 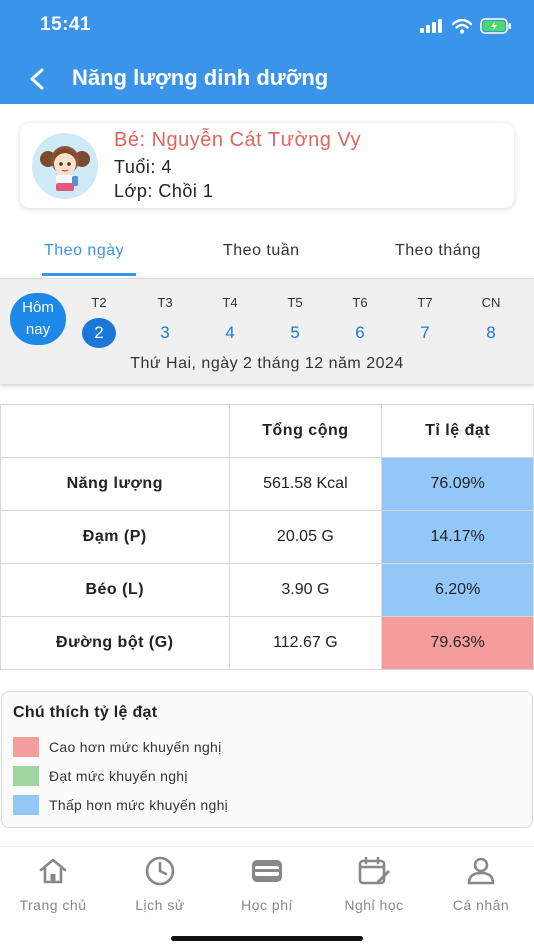 I want to click on clock-icon, so click(x=160, y=871).